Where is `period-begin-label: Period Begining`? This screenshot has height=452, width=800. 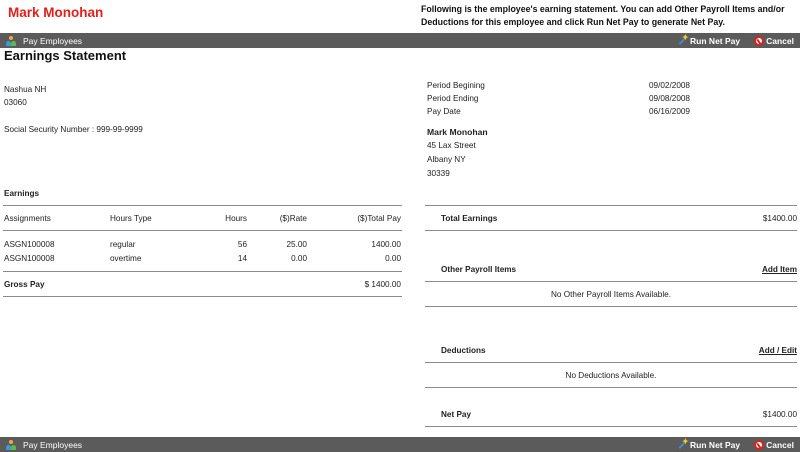 period-begin-label: Period Begining is located at coordinates (456, 85).